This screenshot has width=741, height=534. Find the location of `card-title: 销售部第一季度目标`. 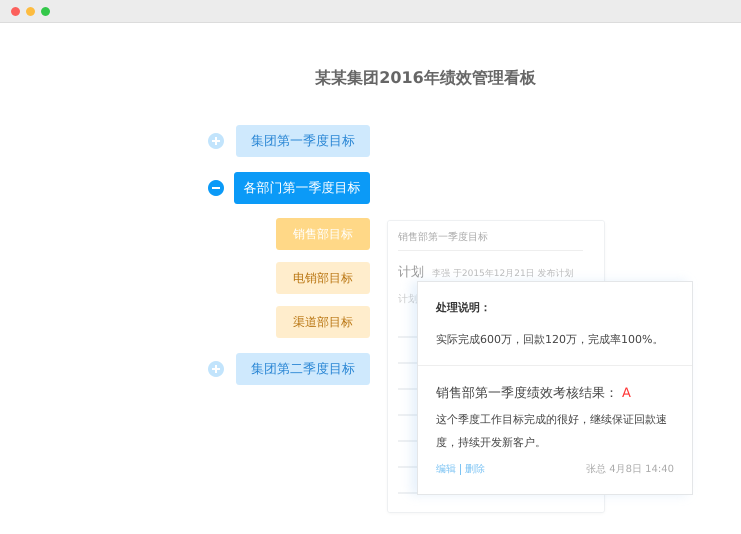

card-title: 销售部第一季度目标 is located at coordinates (490, 236).